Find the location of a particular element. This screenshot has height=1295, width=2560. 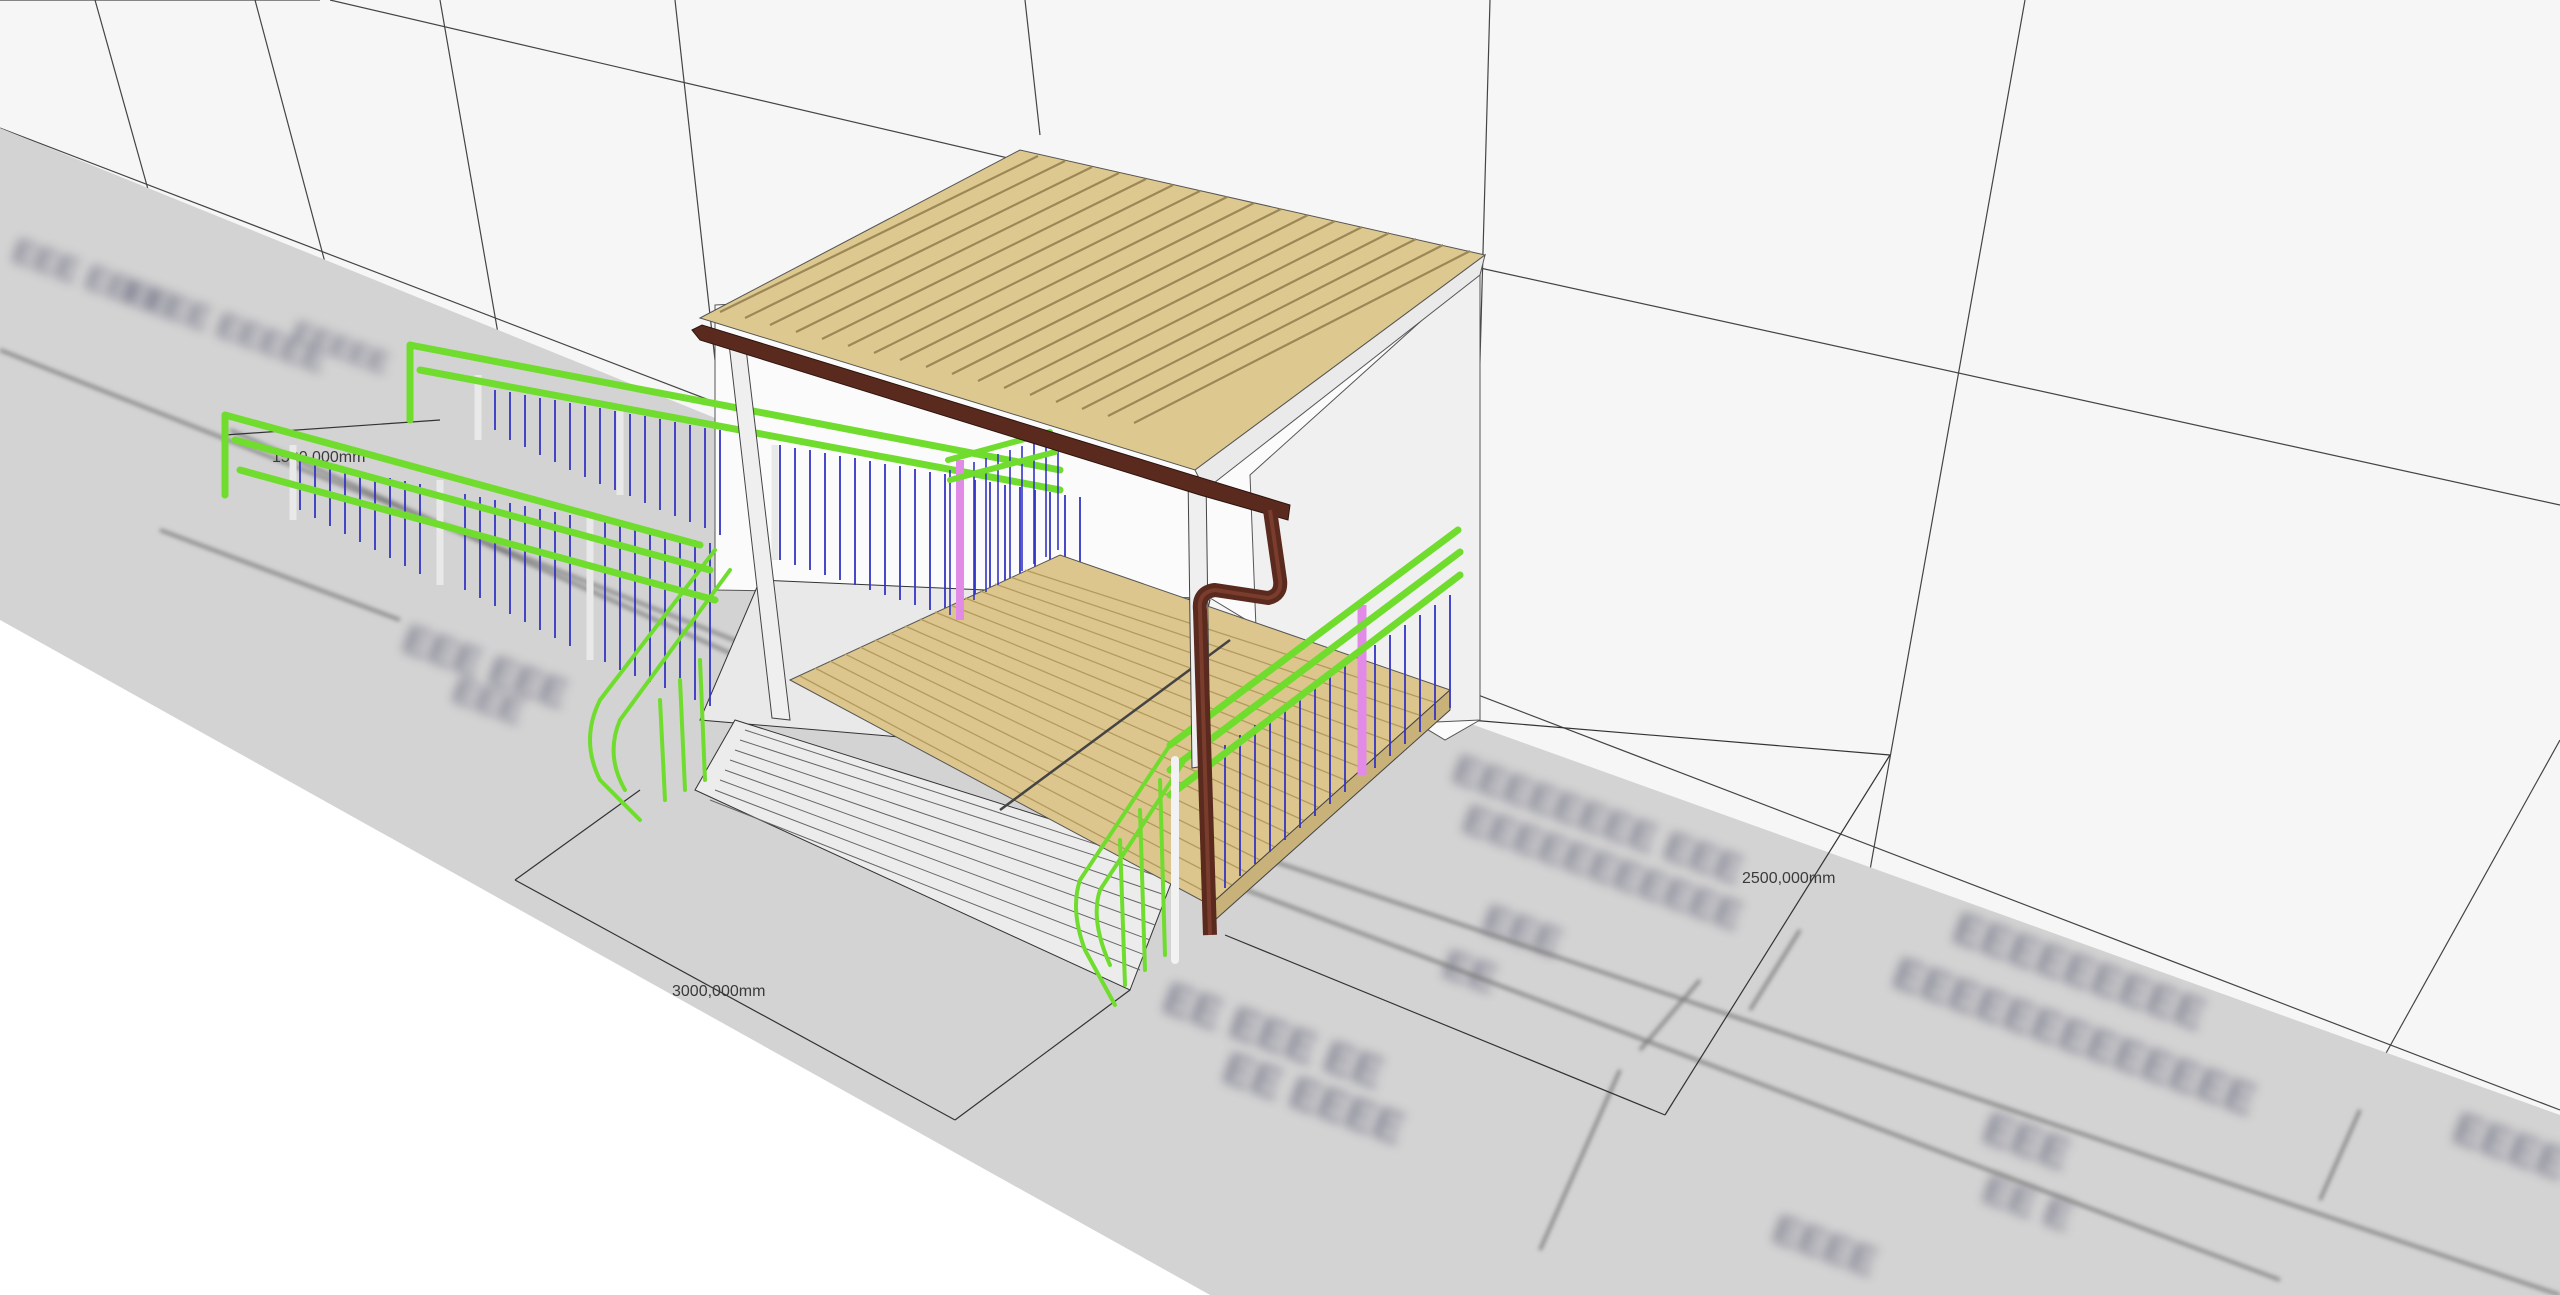

dimension-depth-label: 2500,000mm is located at coordinates (1788, 878).